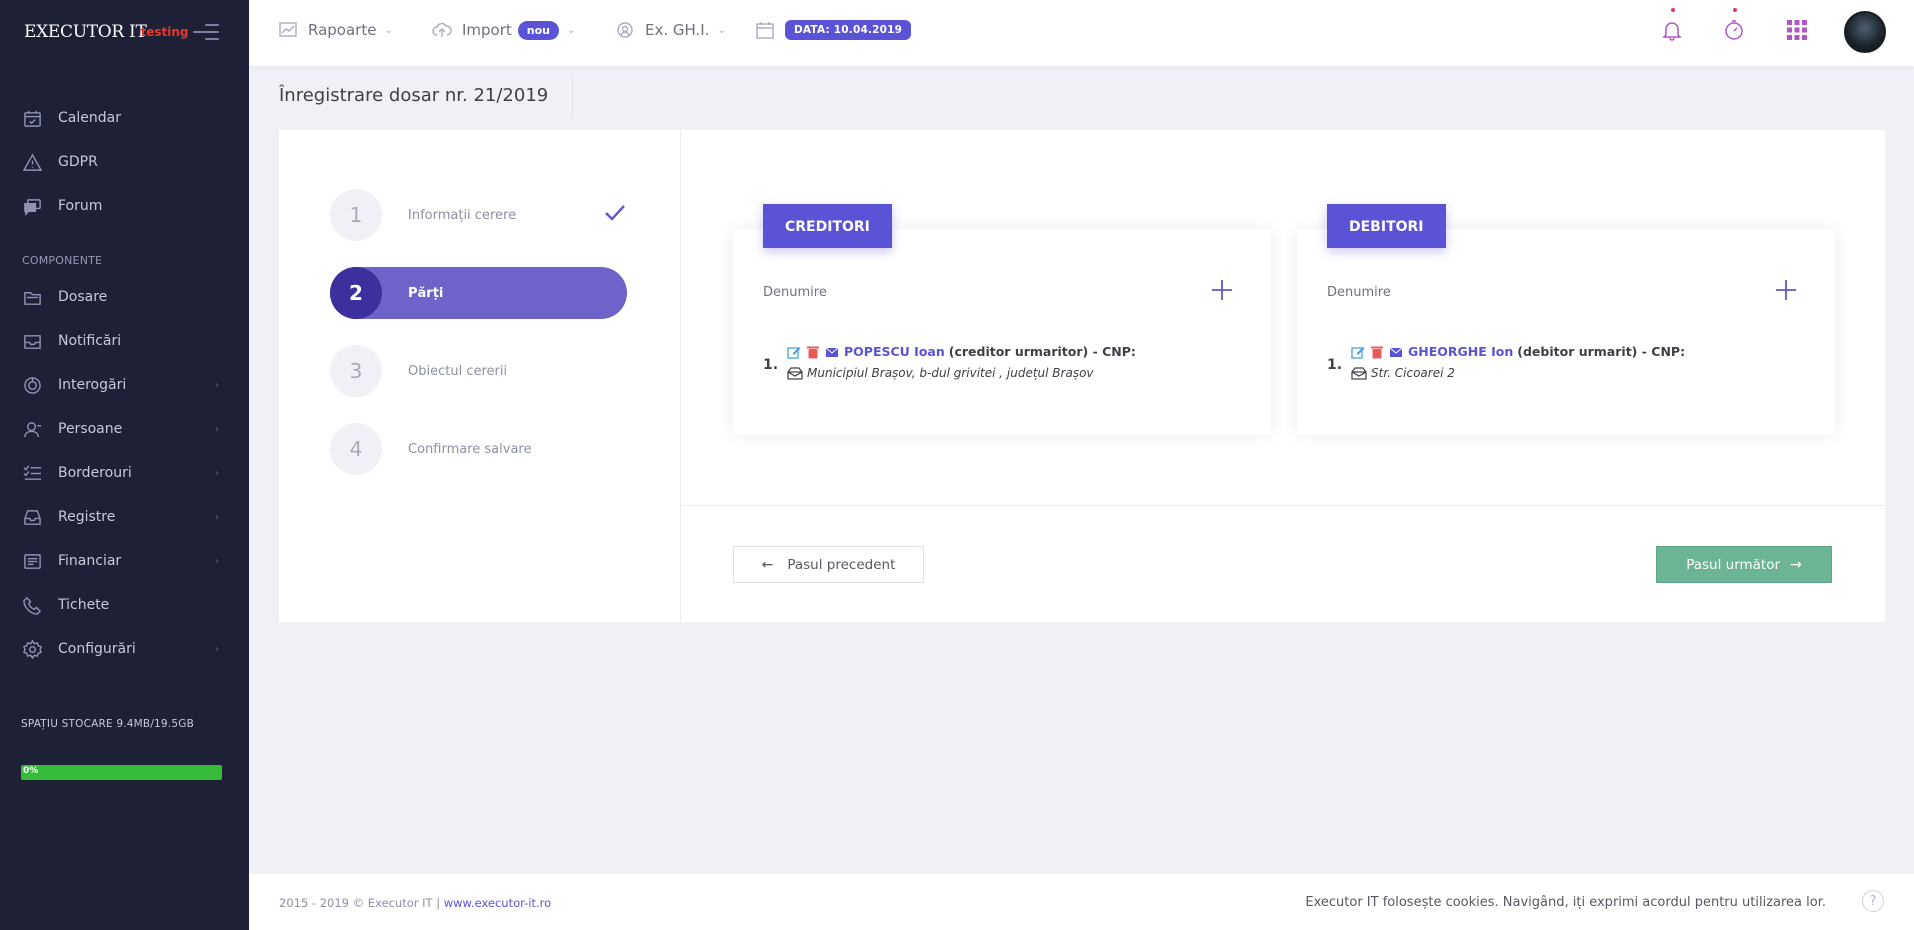 Image resolution: width=1914 pixels, height=930 pixels. I want to click on step-number: 1, so click(356, 215).